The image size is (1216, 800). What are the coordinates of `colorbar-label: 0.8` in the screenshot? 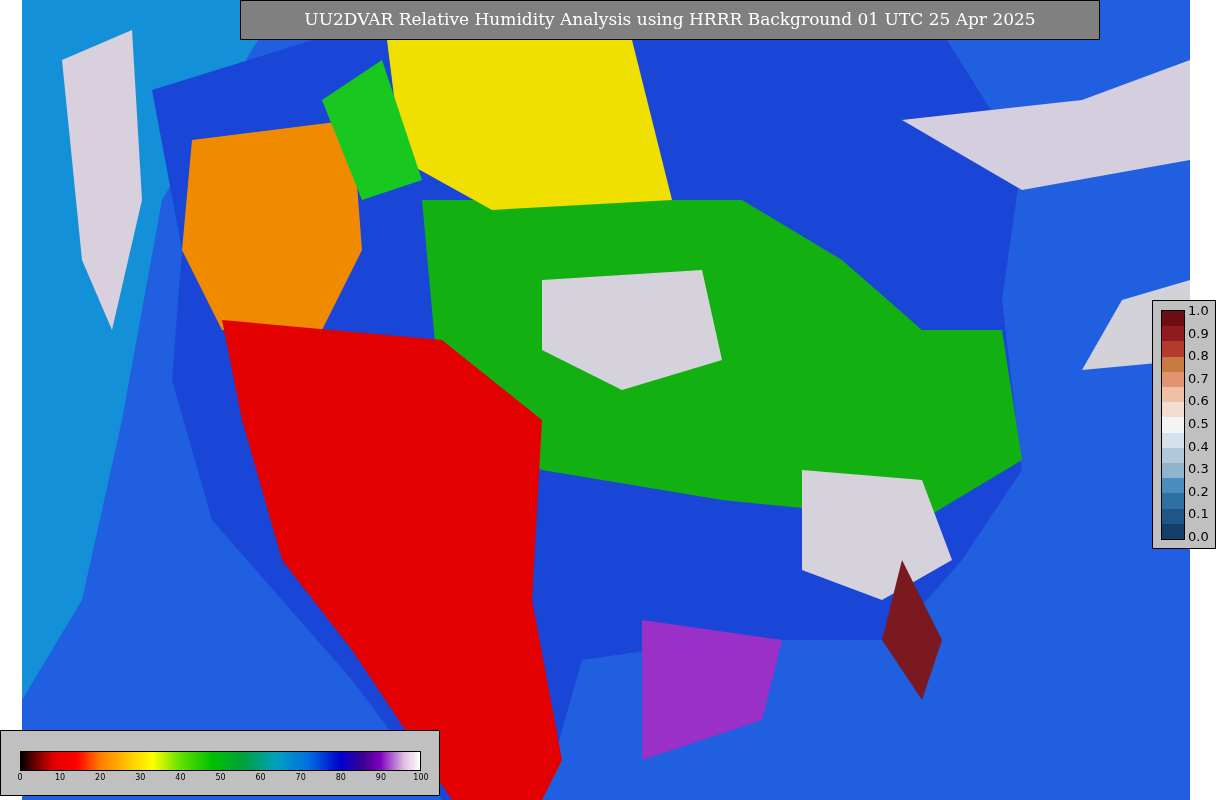 It's located at (1198, 356).